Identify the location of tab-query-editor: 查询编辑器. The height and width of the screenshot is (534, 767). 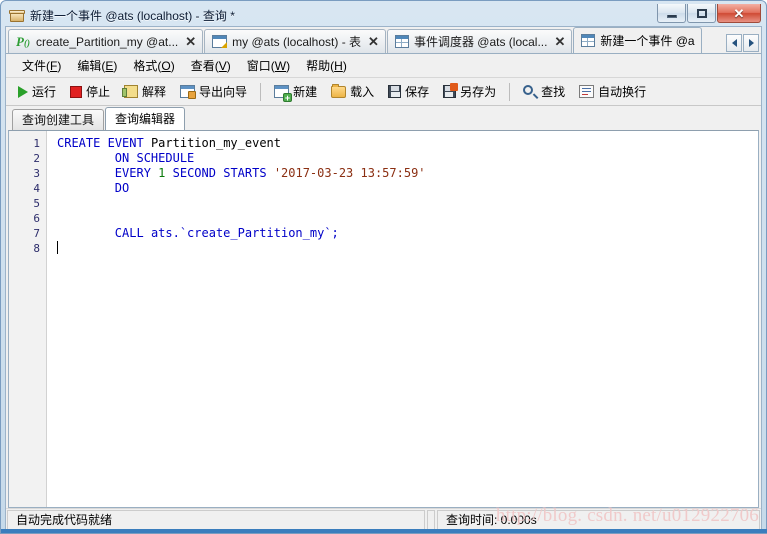
(145, 118).